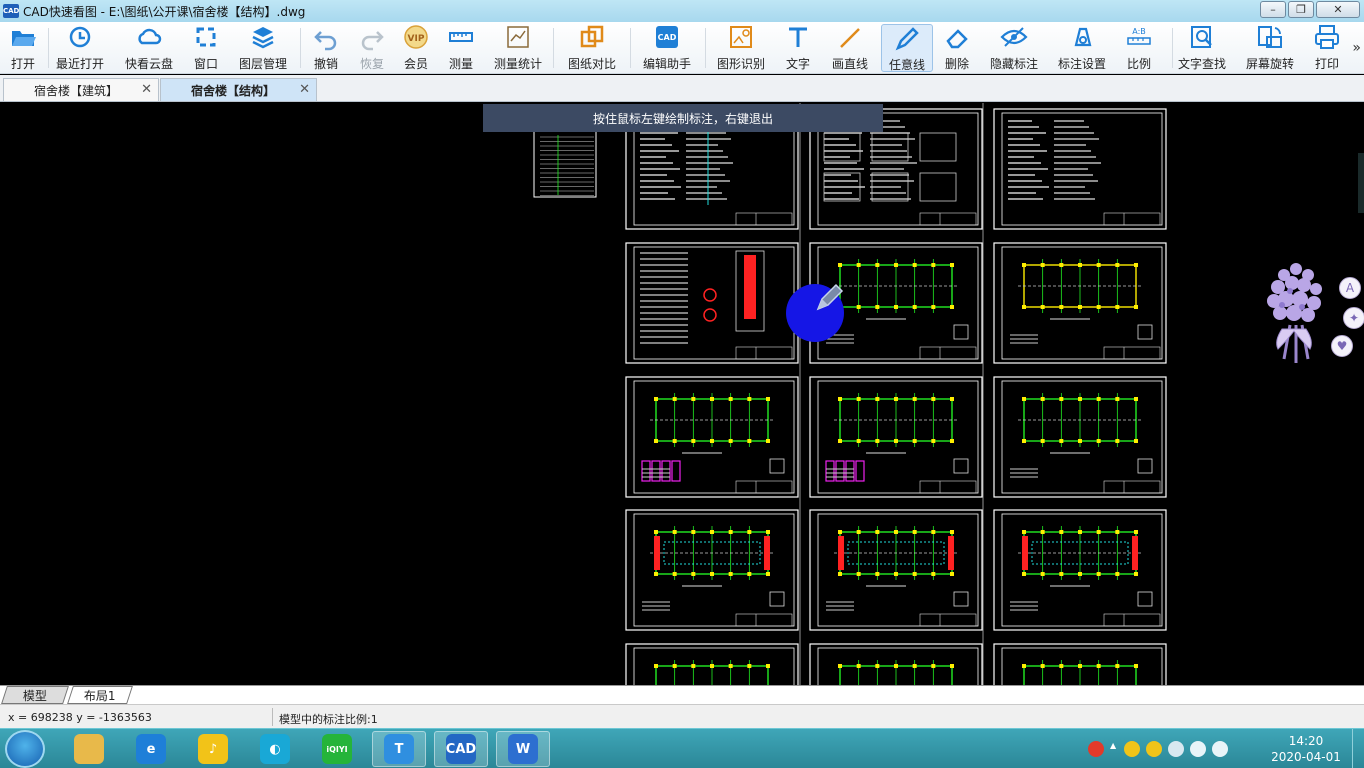  What do you see at coordinates (1198, 749) in the screenshot?
I see `volume-icon` at bounding box center [1198, 749].